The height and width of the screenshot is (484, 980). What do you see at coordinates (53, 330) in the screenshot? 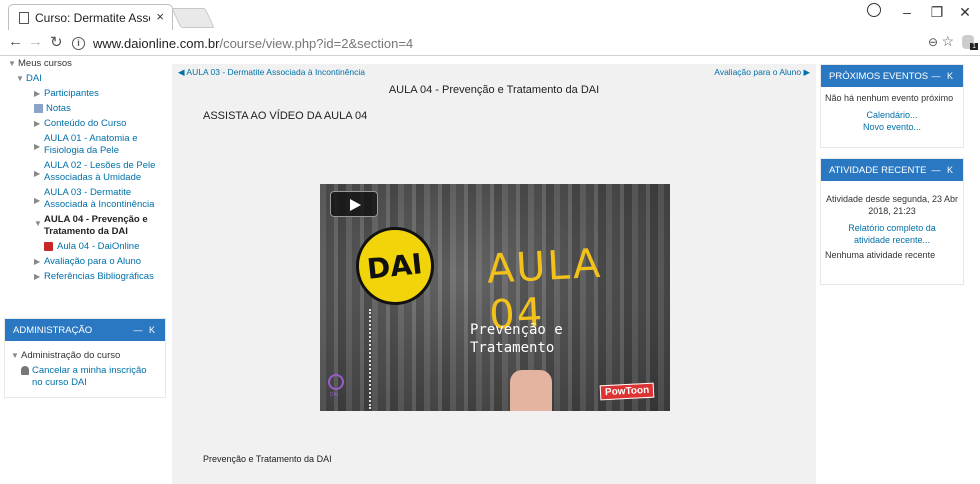
I see `block-title: ADMINISTRAÇÃO` at bounding box center [53, 330].